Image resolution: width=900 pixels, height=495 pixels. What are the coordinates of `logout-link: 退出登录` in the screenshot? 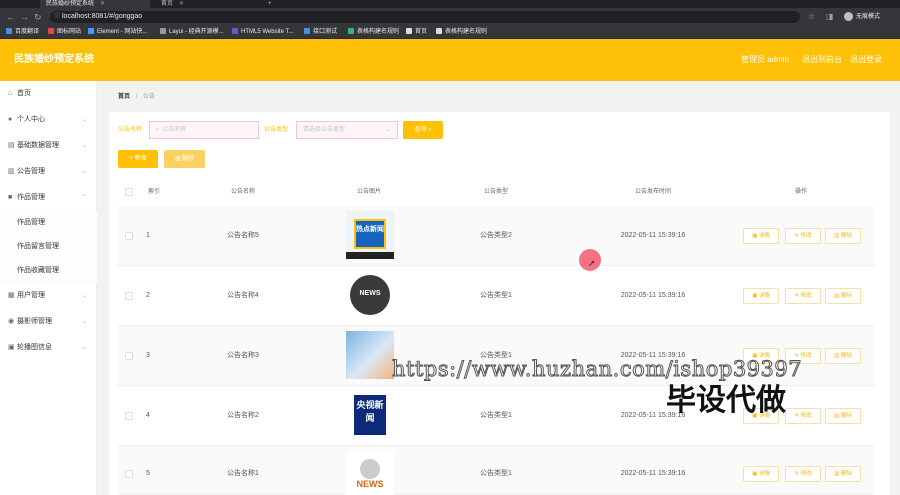 It's located at (866, 60).